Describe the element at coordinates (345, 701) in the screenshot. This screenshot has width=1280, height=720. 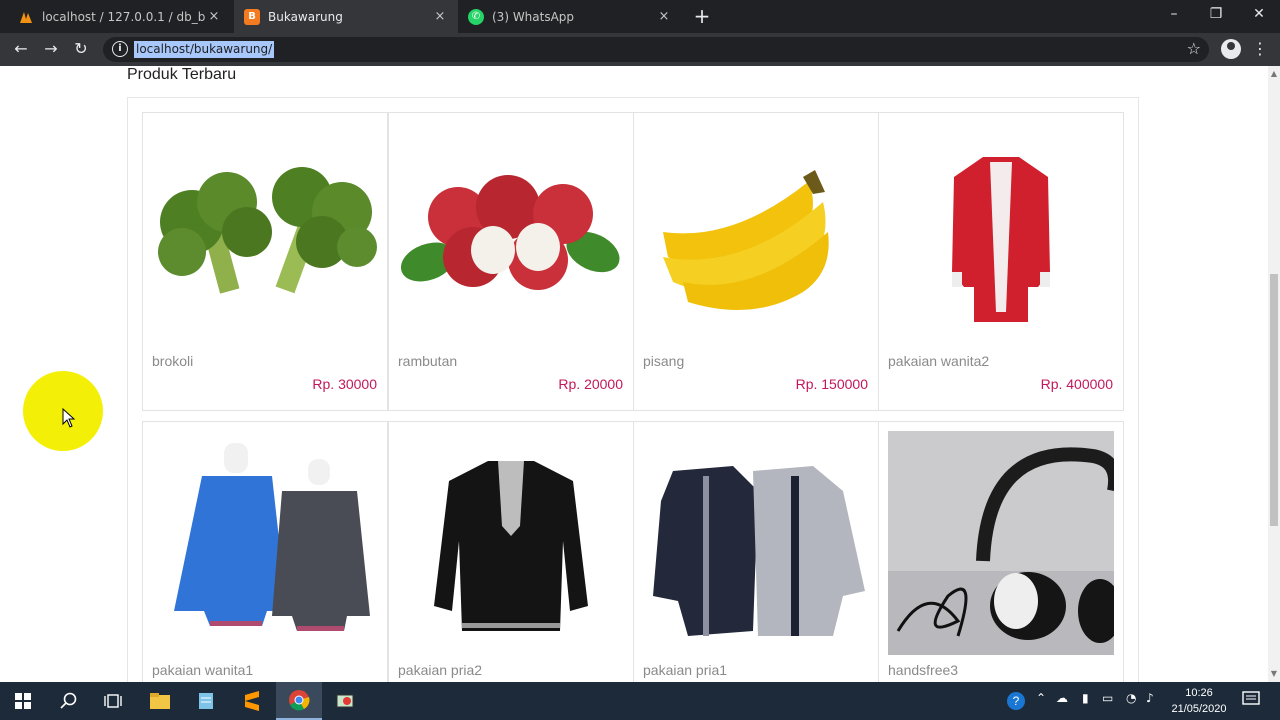
I see `app-window-icon` at that location.